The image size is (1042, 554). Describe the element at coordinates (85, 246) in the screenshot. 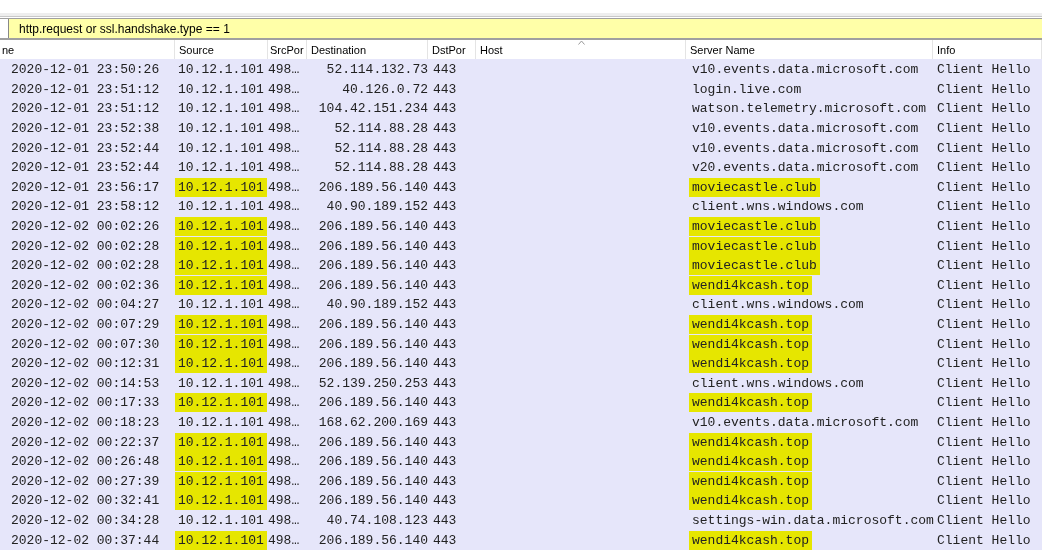

I see `table-cell: 2020-12-02 00:02:28` at that location.